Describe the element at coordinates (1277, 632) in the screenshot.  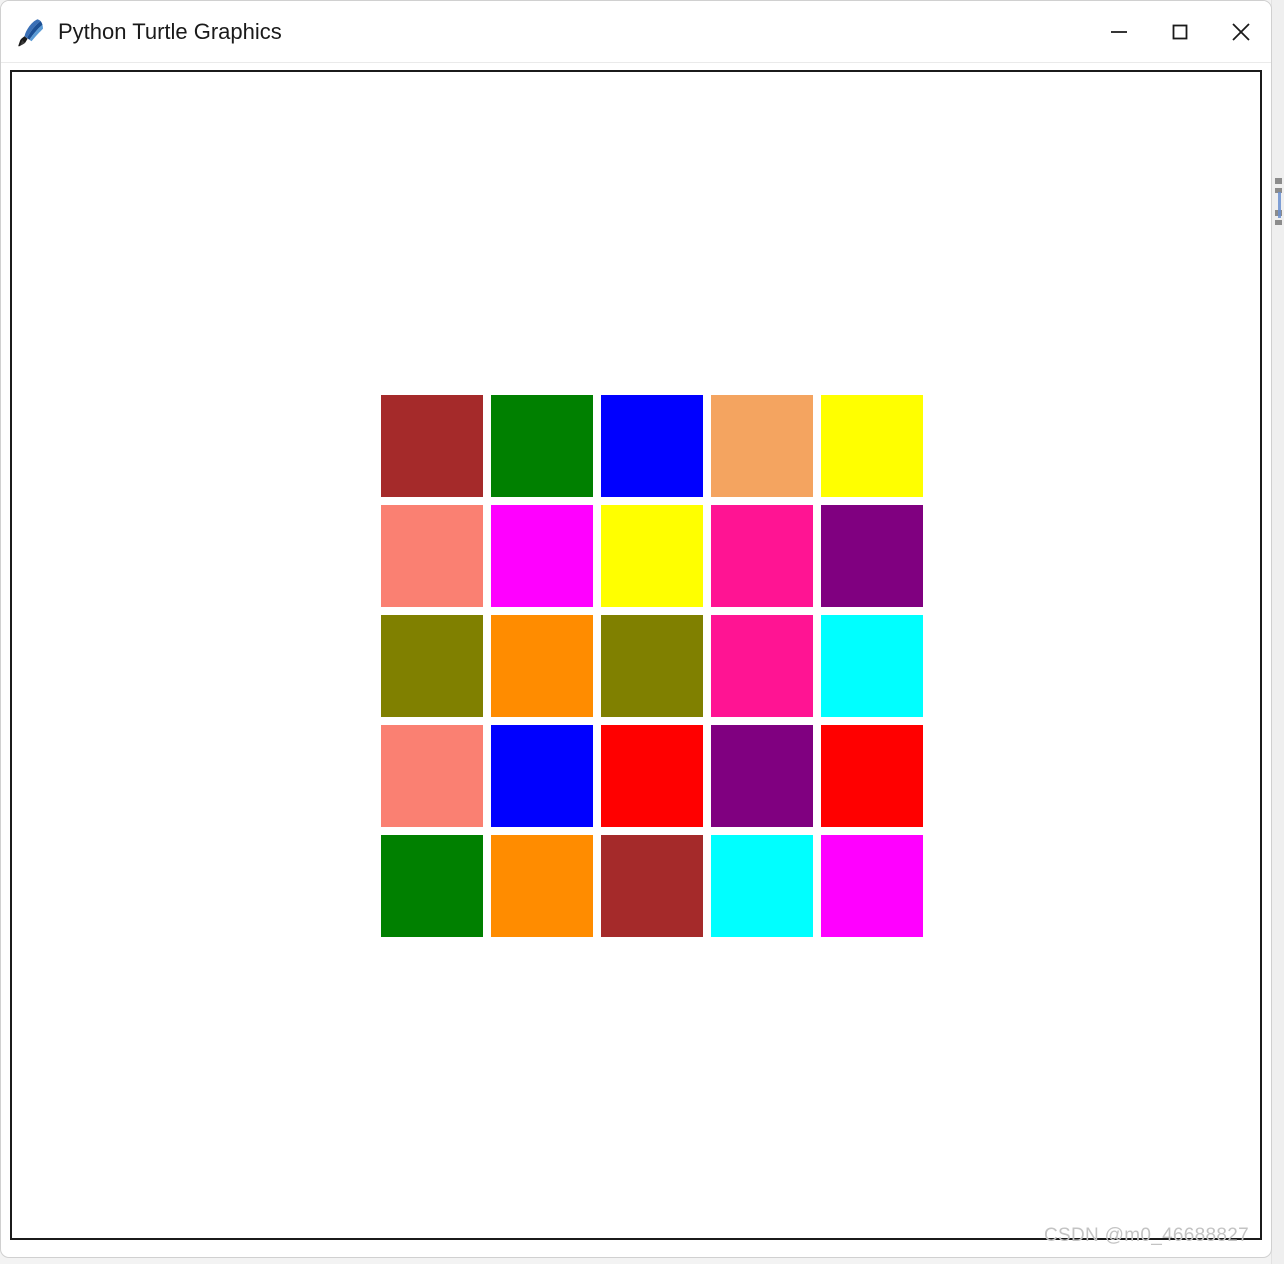
I see `backdrop-scrollbar-strip` at that location.